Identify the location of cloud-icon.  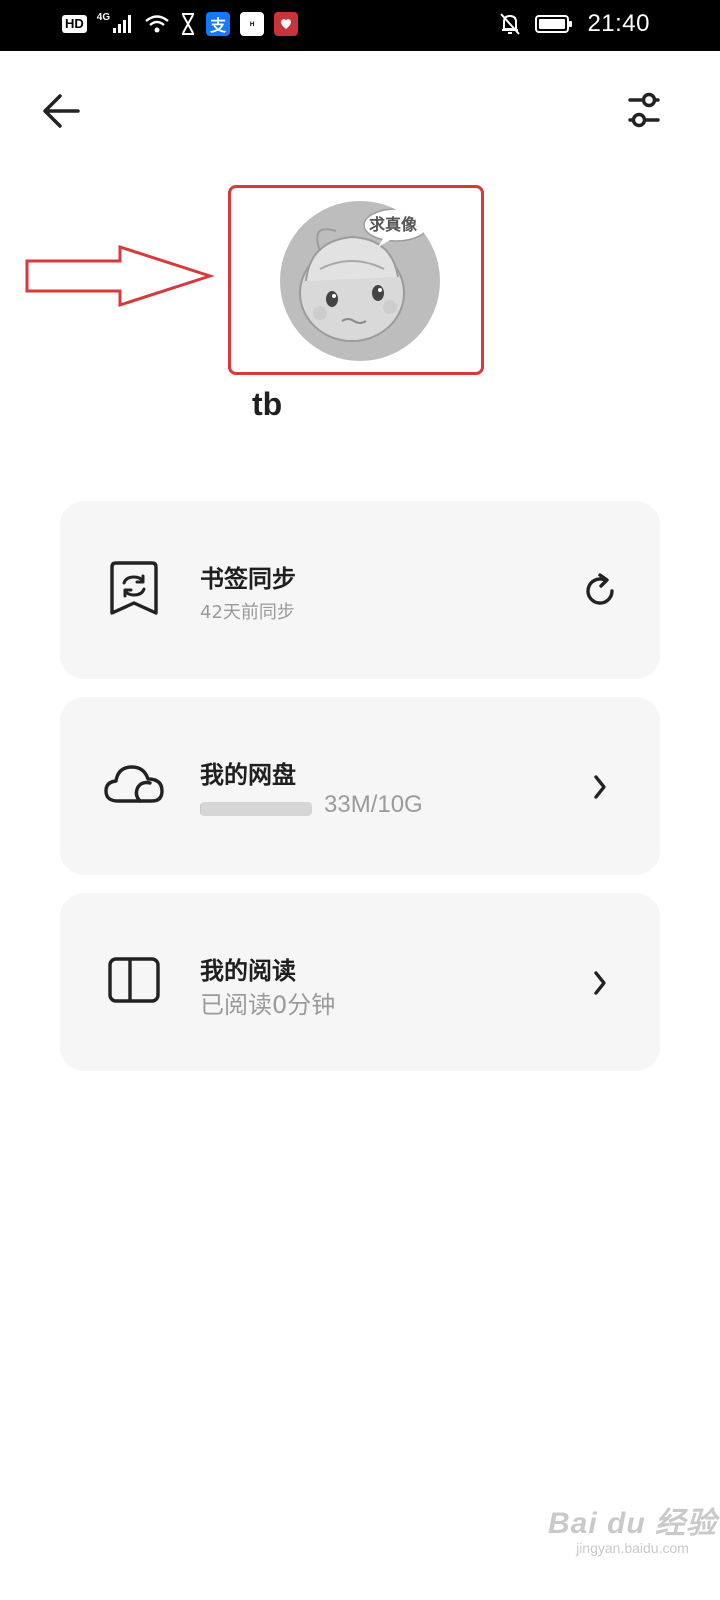
(134, 784).